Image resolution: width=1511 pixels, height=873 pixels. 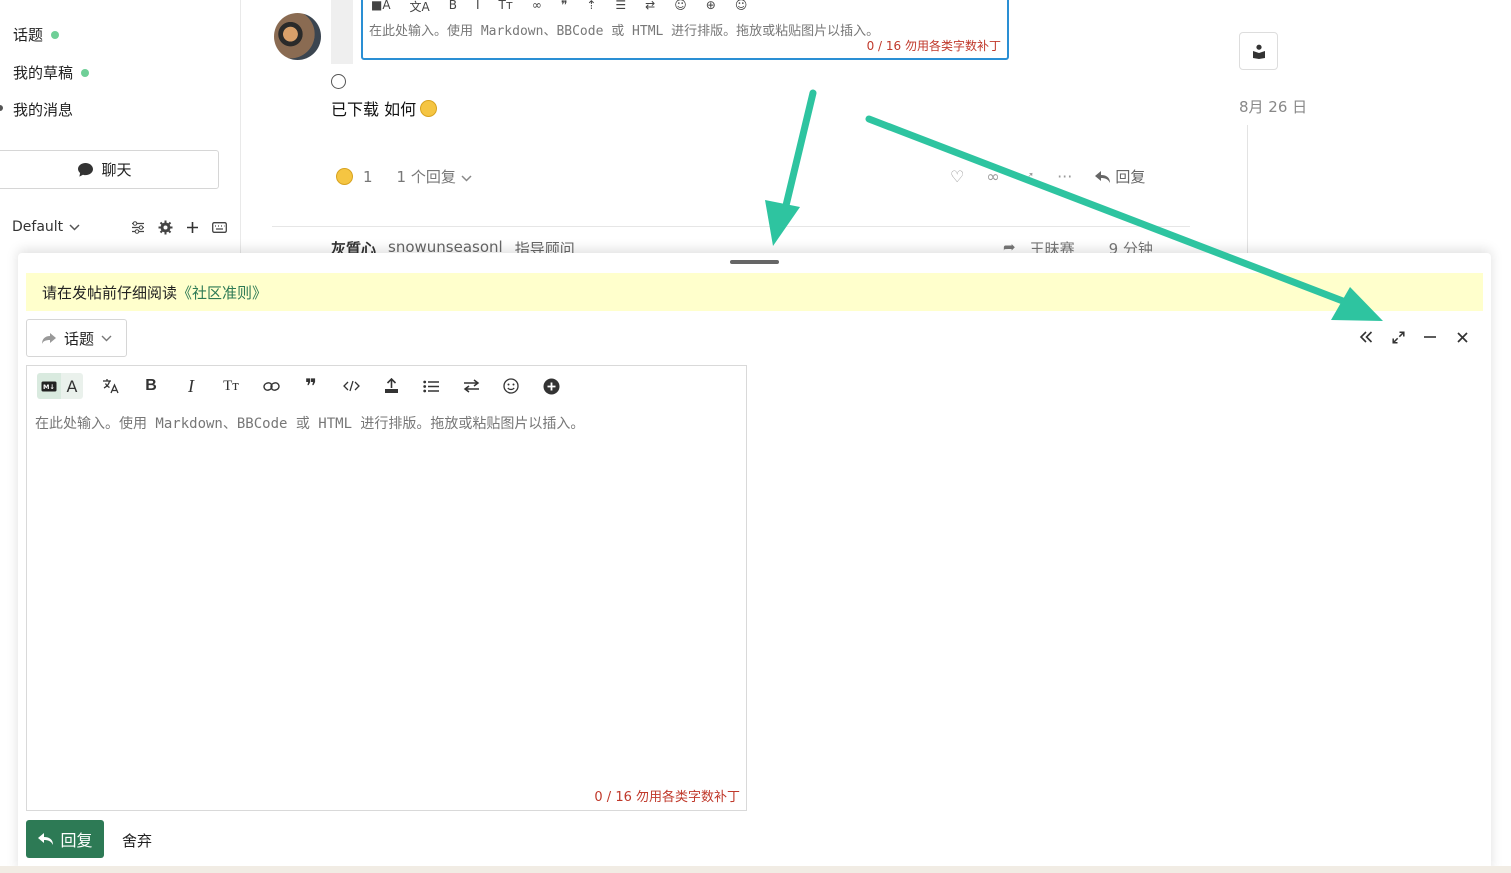 I want to click on notice-text: 请在发帖前仔细阅读, so click(x=110, y=292).